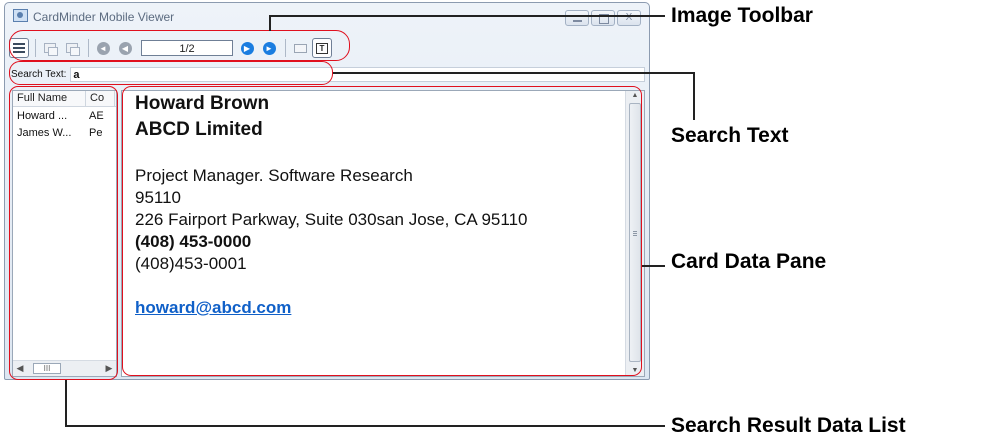 The height and width of the screenshot is (441, 986). Describe the element at coordinates (749, 261) in the screenshot. I see `callout-label-card-data-pane: Card Data Pane` at that location.